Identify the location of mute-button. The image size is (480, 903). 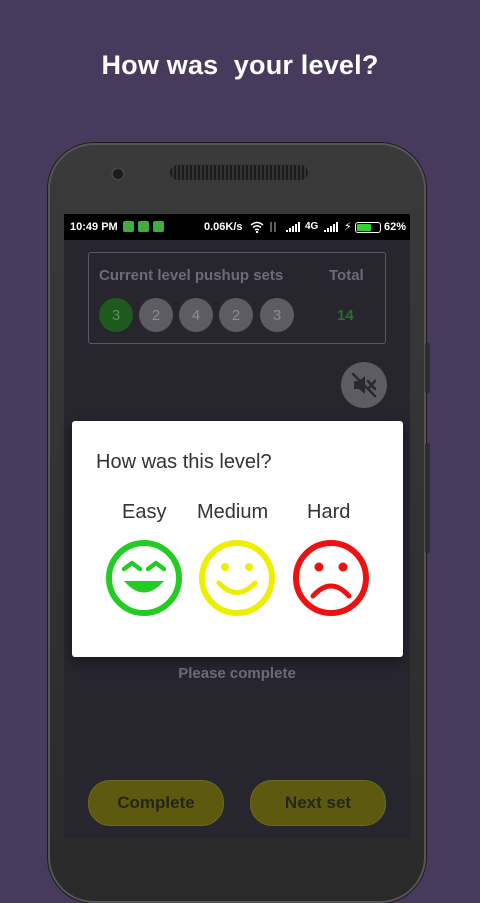
(364, 385).